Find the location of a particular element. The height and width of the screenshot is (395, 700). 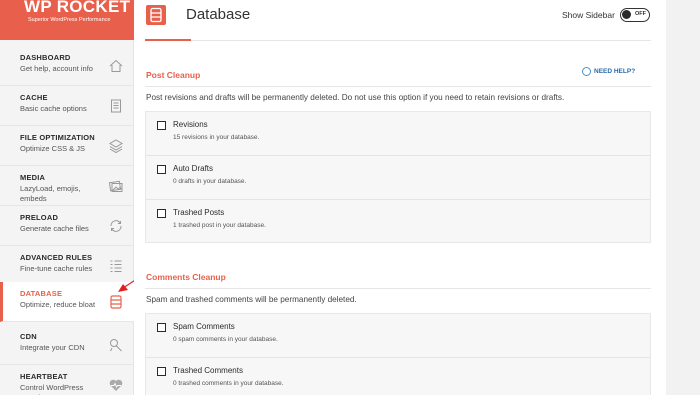

show-sidebar-toggle: OFF is located at coordinates (635, 15).